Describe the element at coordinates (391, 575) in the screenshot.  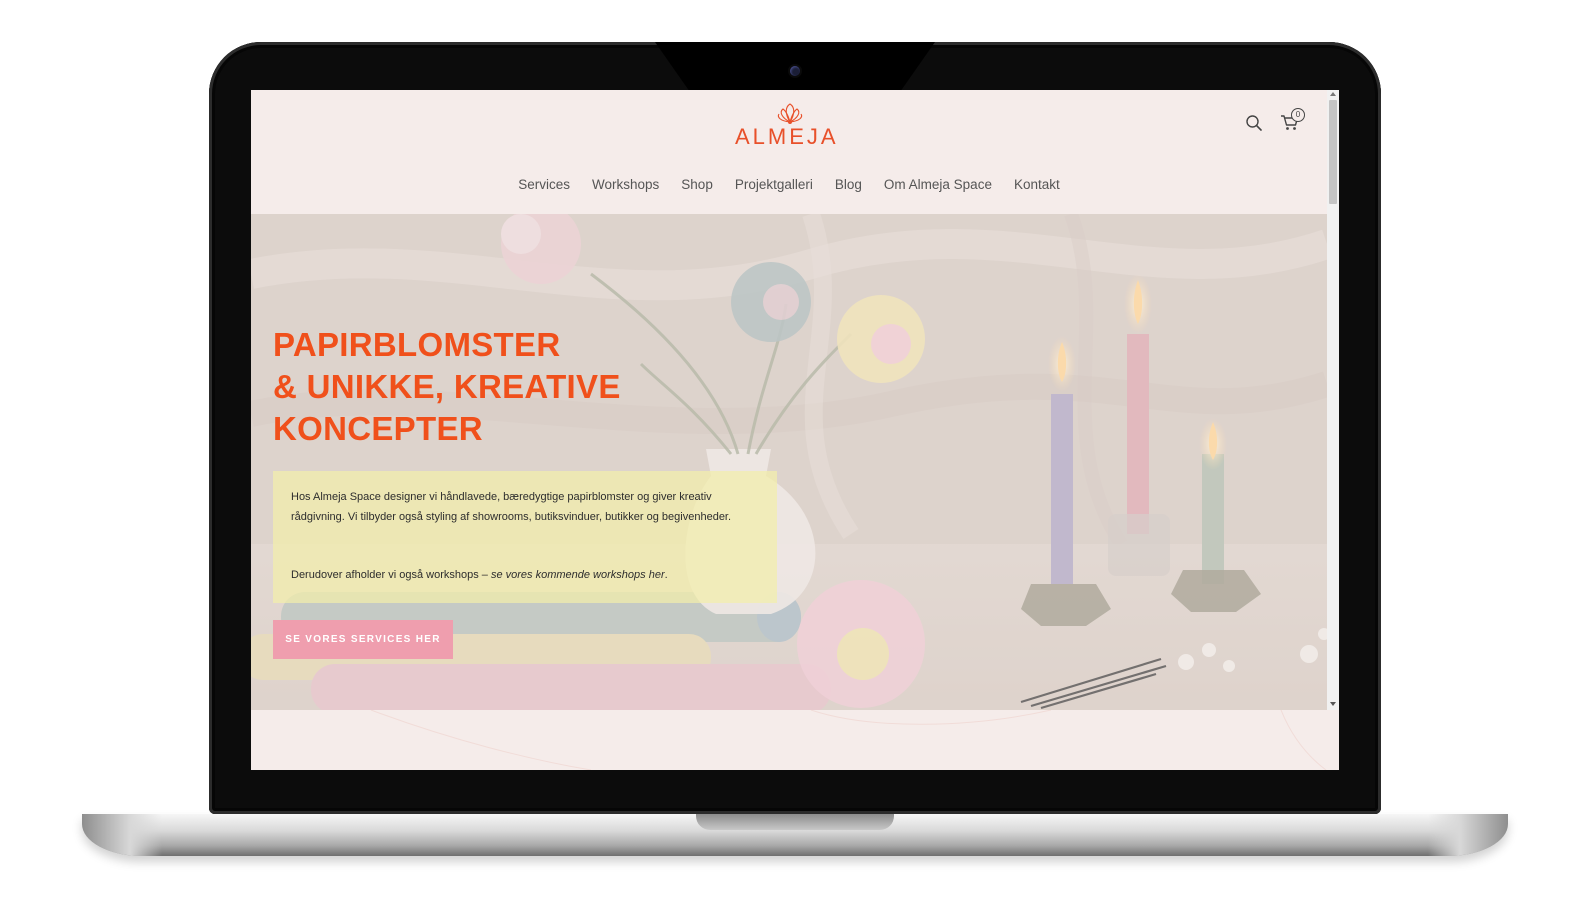
I see `workshops-prefix: Derudover afholder vi også workshops –` at that location.